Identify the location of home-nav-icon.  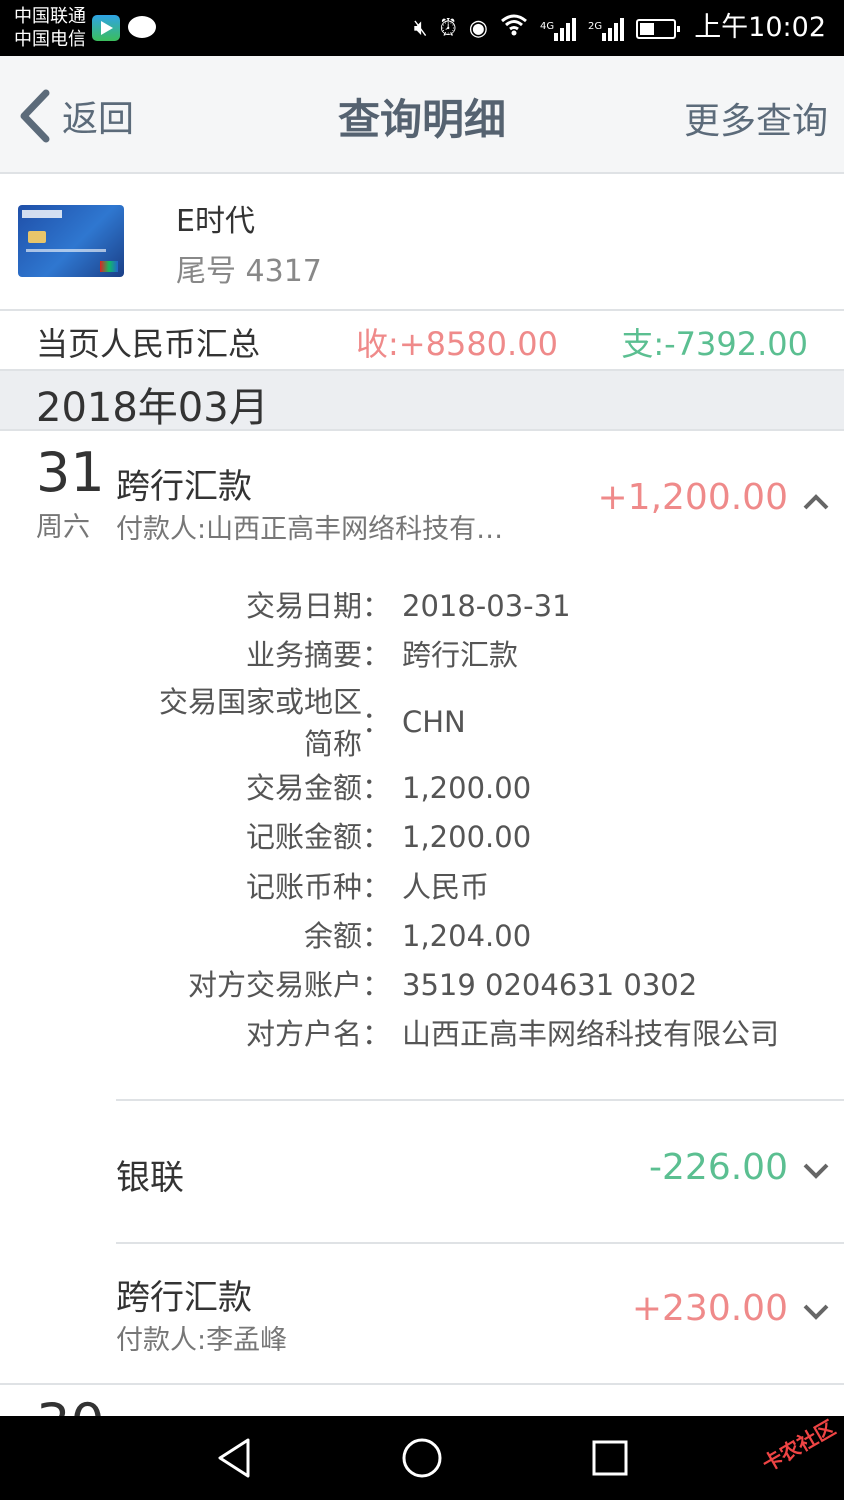
(422, 1458).